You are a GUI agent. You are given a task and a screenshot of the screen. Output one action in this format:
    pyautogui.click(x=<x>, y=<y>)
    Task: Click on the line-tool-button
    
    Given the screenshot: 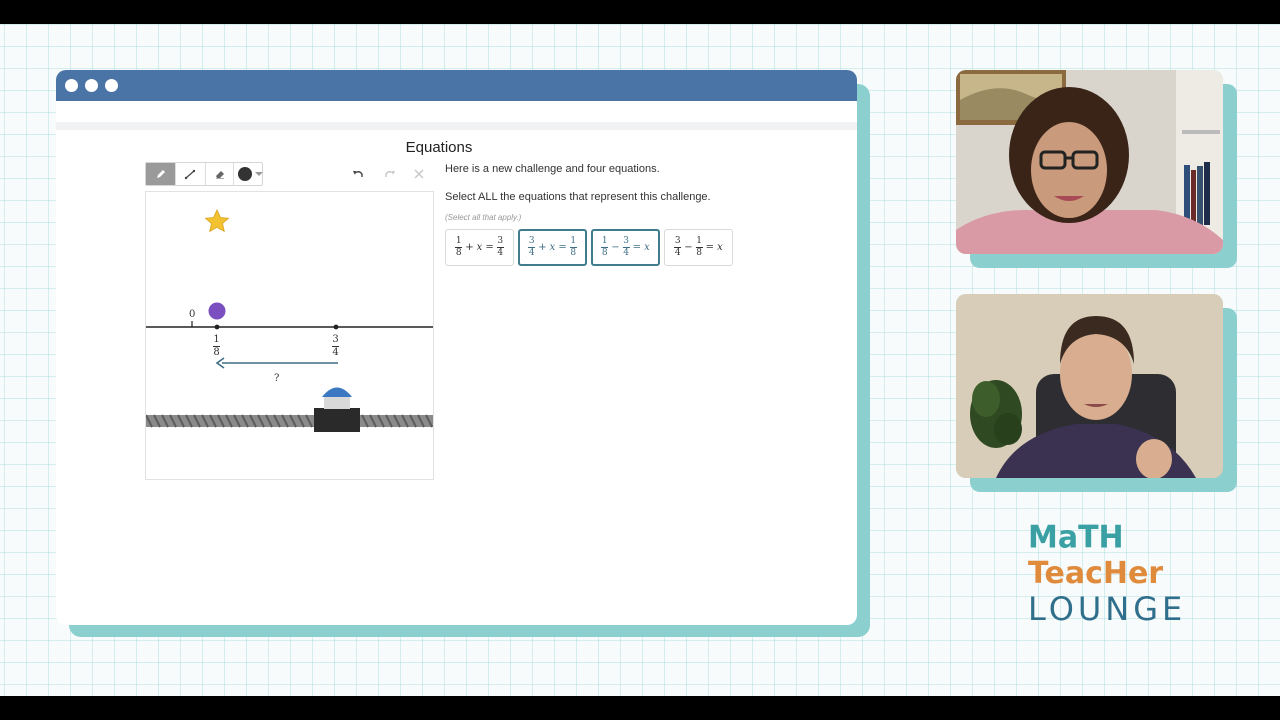 What is the action you would take?
    pyautogui.click(x=189, y=174)
    